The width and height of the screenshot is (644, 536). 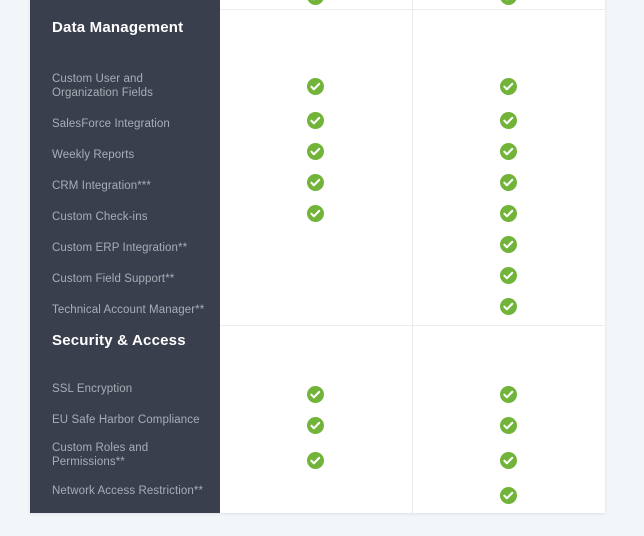 I want to click on feature-label-salesforce-integration: SalesForce Integration, so click(x=132, y=124).